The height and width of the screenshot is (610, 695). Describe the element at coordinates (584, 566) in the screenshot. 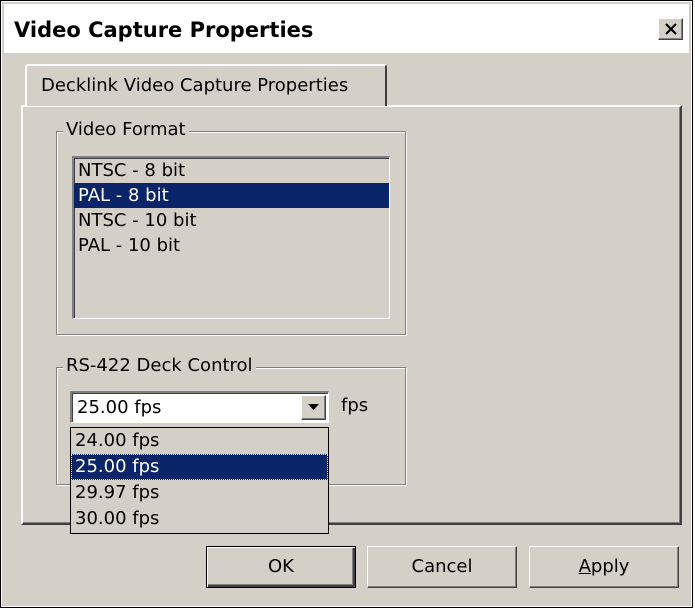

I see `apply-mnemonic: A` at that location.